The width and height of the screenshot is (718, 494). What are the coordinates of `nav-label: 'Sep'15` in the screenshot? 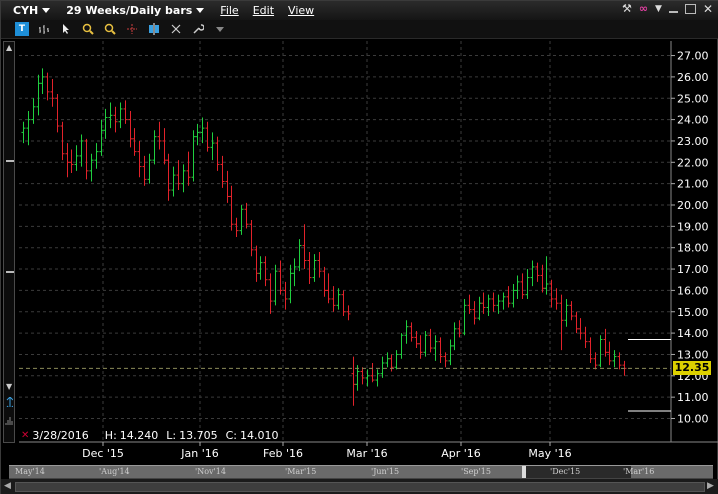 It's located at (476, 471).